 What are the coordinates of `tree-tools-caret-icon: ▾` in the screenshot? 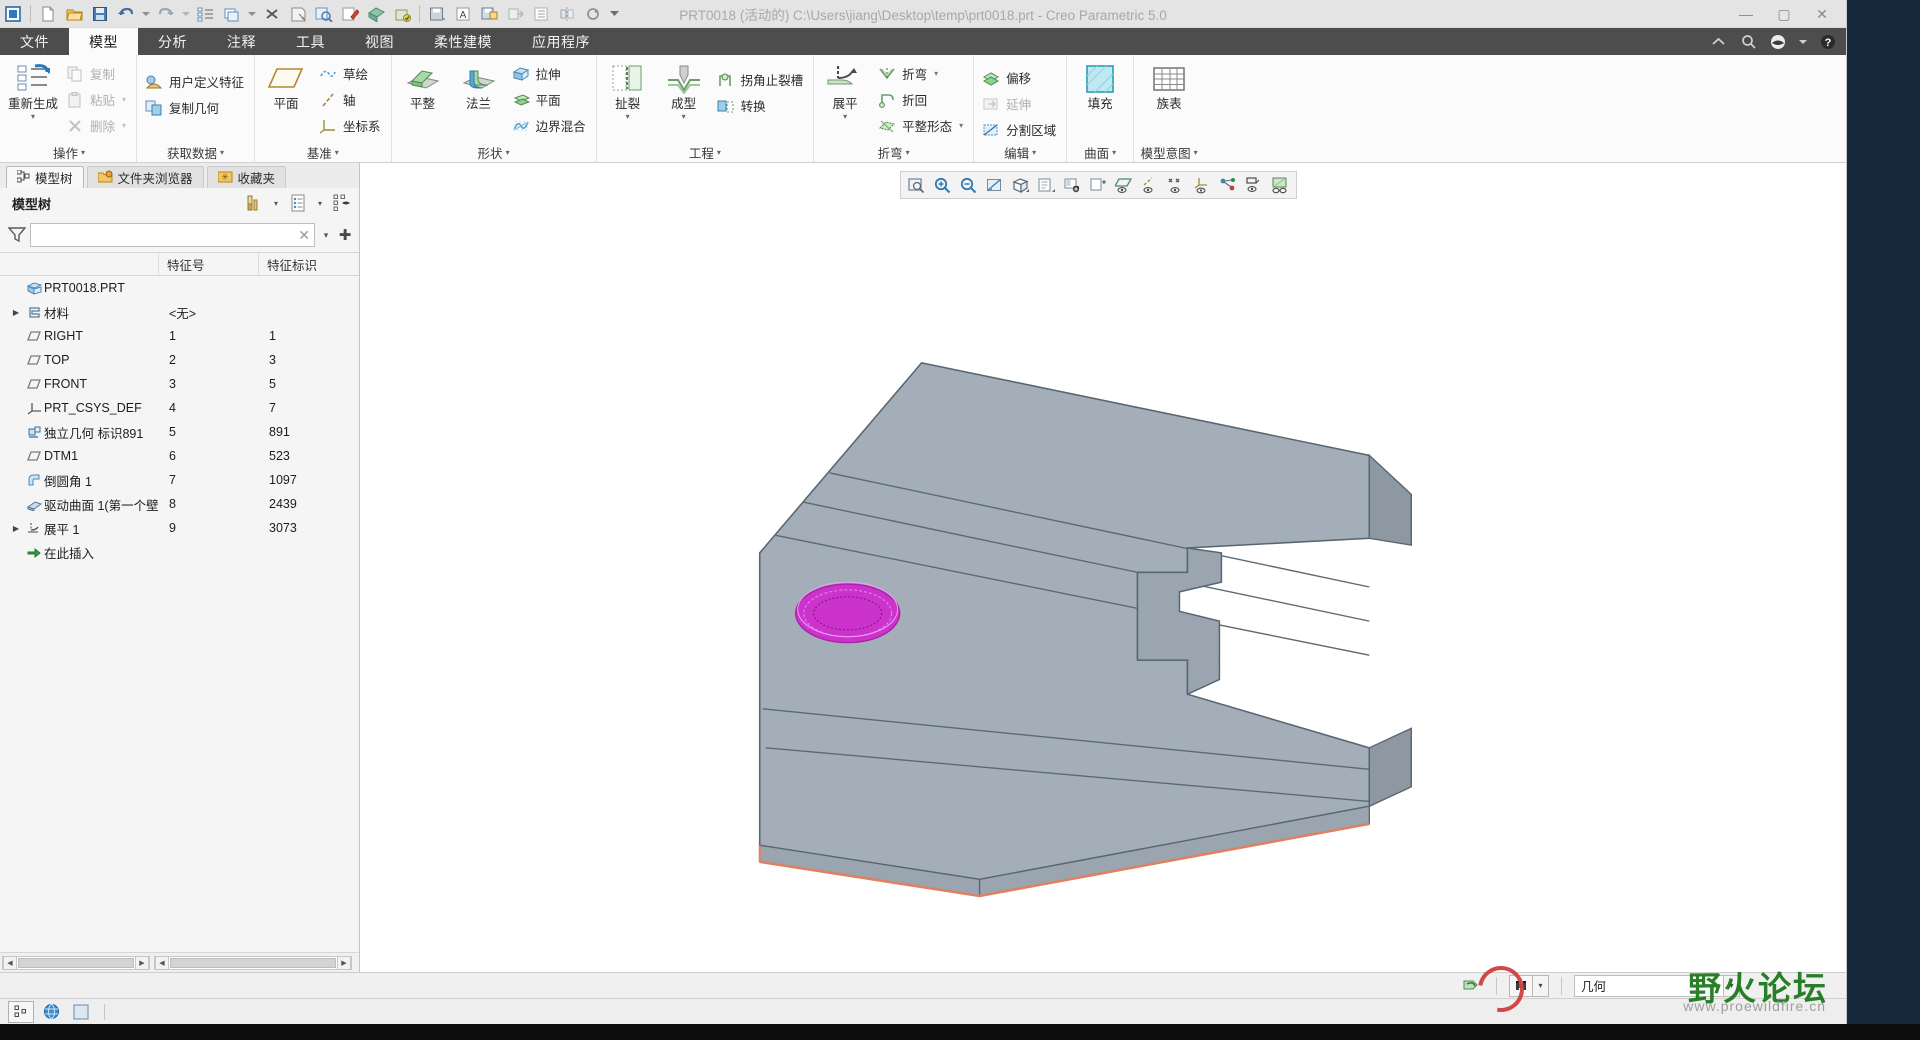 It's located at (276, 203).